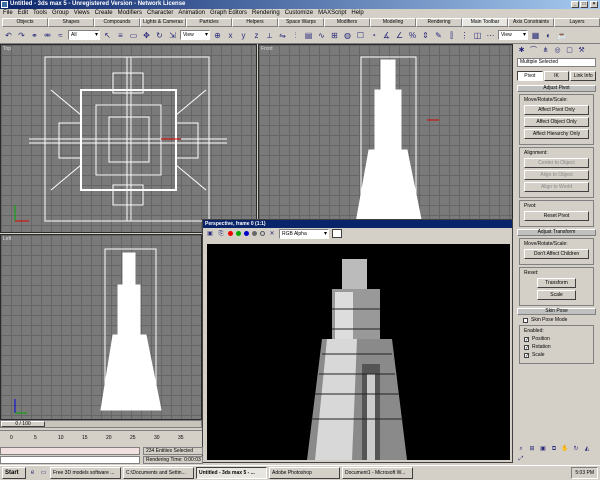 The height and width of the screenshot is (480, 600). I want to click on layer-manager-icon: ▤, so click(308, 35).